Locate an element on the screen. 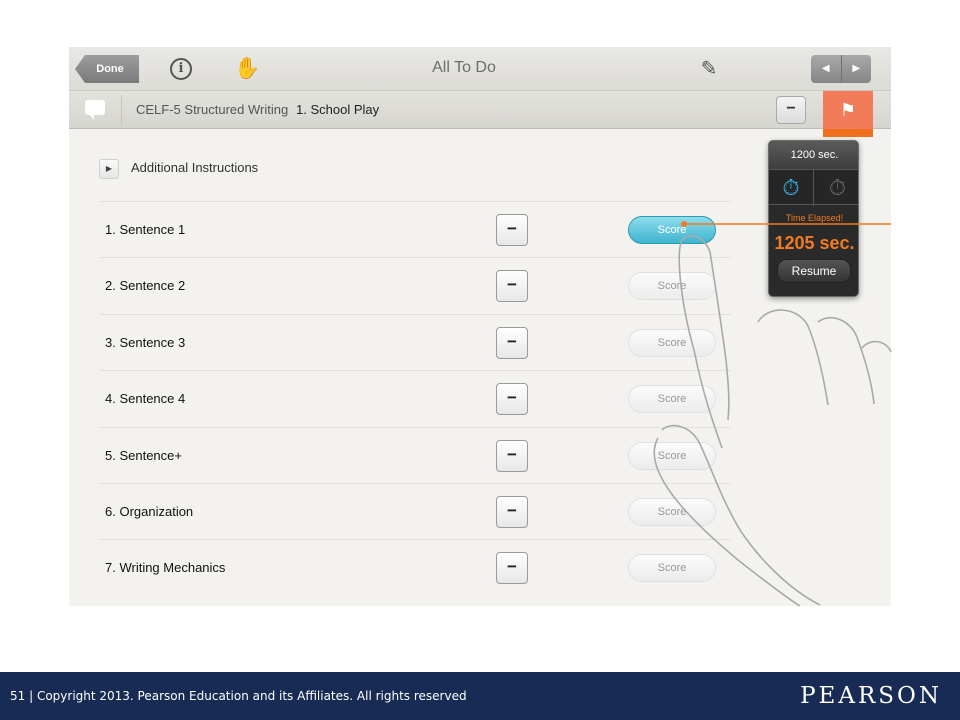  timer-status: Time Elapsed! is located at coordinates (814, 218).